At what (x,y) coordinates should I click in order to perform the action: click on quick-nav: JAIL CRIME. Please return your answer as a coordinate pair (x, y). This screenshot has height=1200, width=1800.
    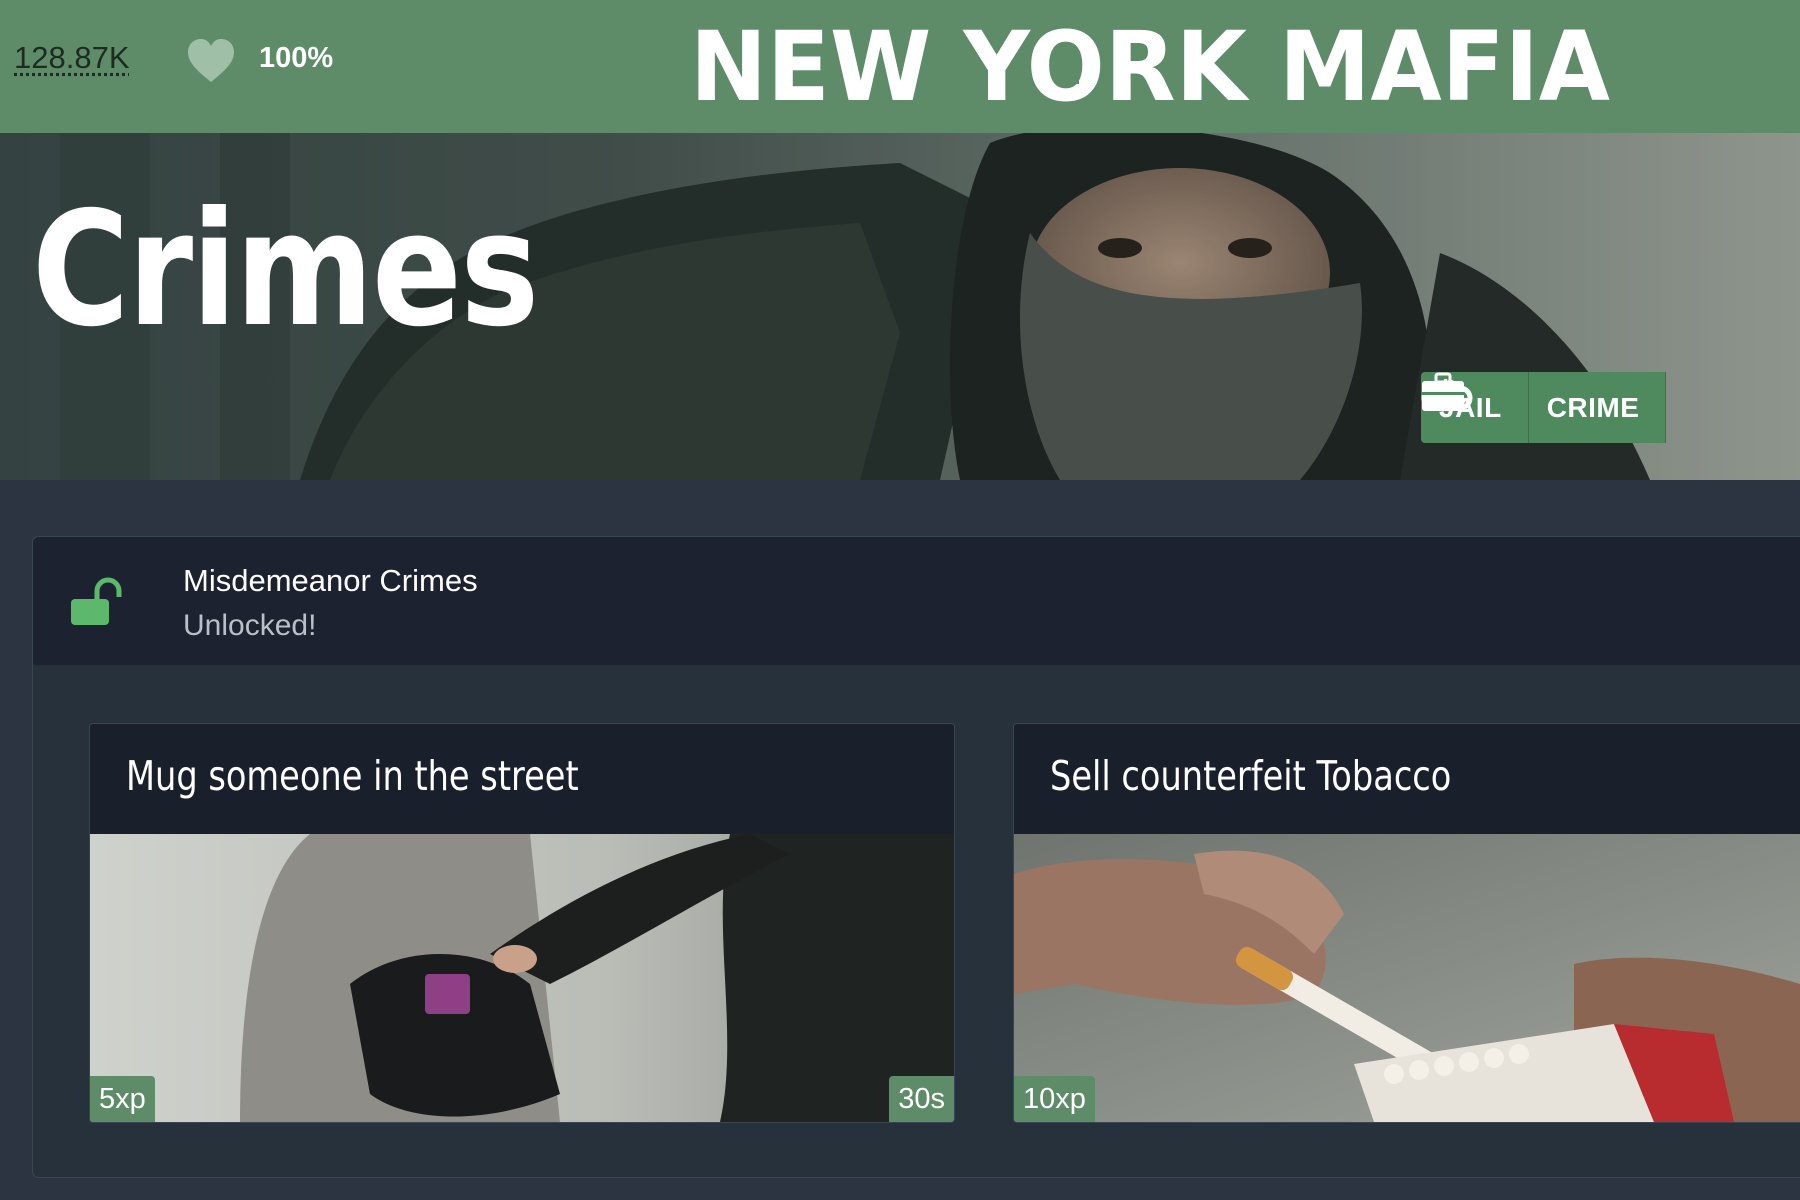
    Looking at the image, I should click on (1544, 407).